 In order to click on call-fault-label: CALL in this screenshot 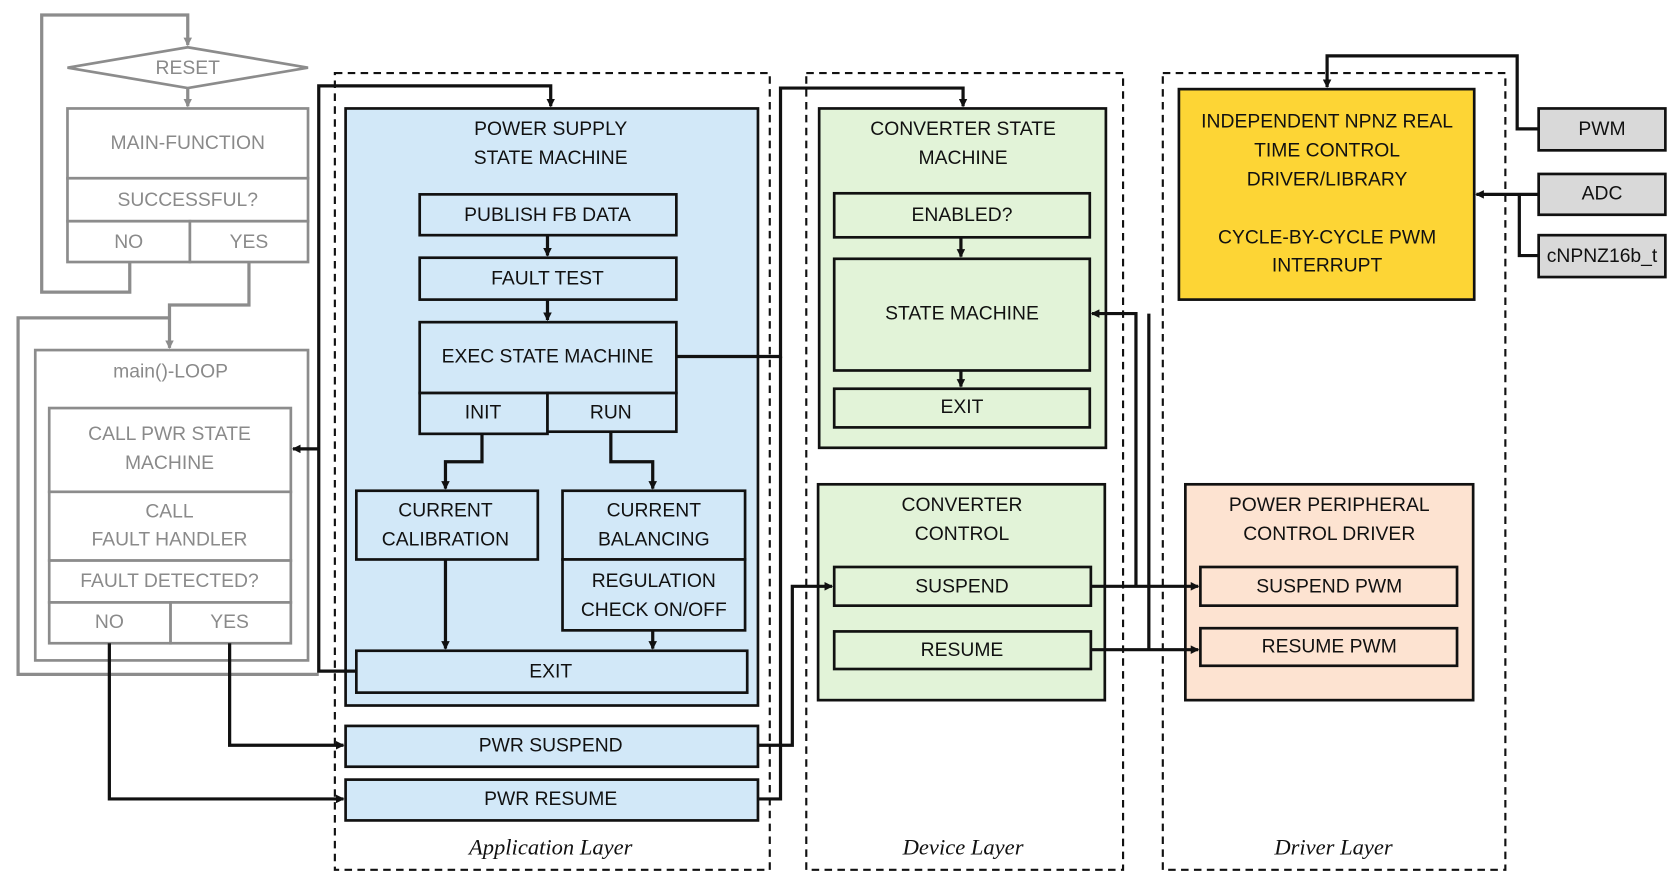, I will do `click(169, 511)`.